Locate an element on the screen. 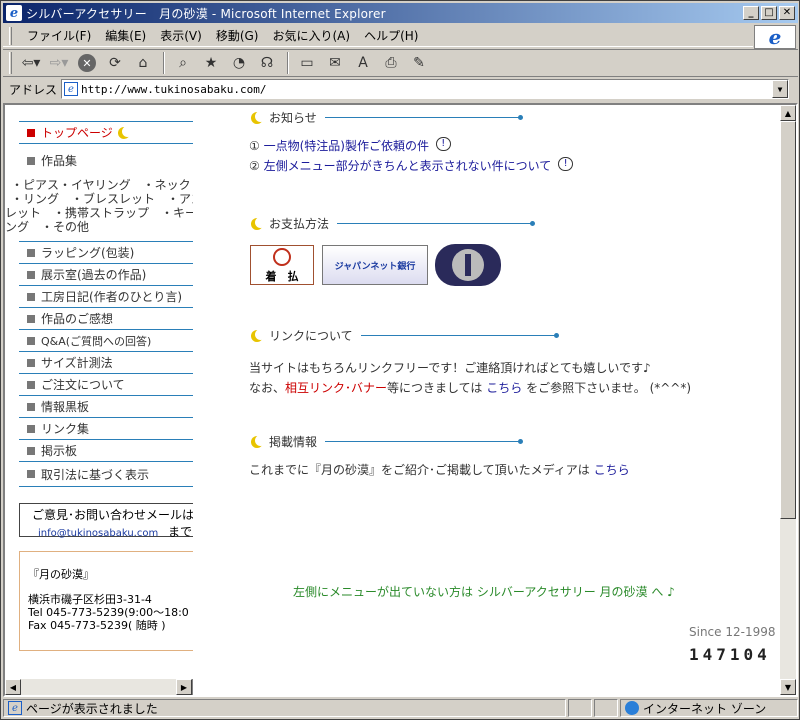  home-button: ⌂ is located at coordinates (143, 63).